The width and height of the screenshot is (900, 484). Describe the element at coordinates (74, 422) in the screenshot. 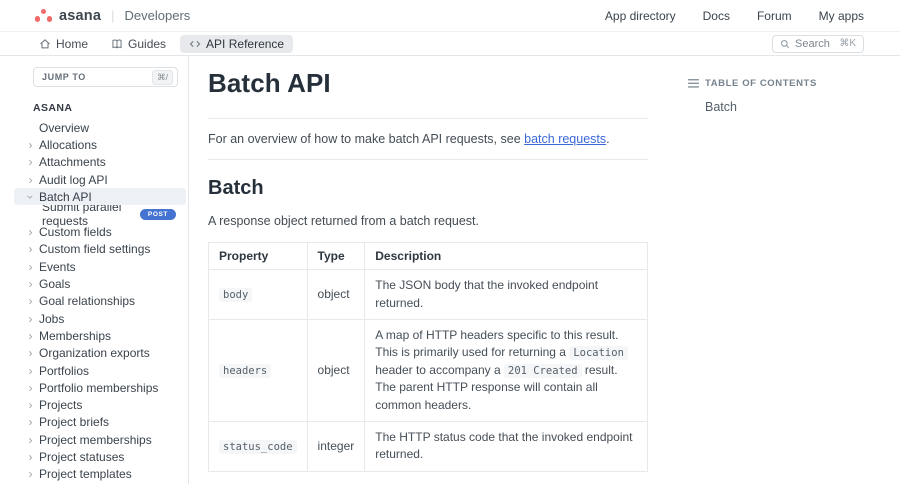

I see `sidebar-item-label: Project briefs` at that location.